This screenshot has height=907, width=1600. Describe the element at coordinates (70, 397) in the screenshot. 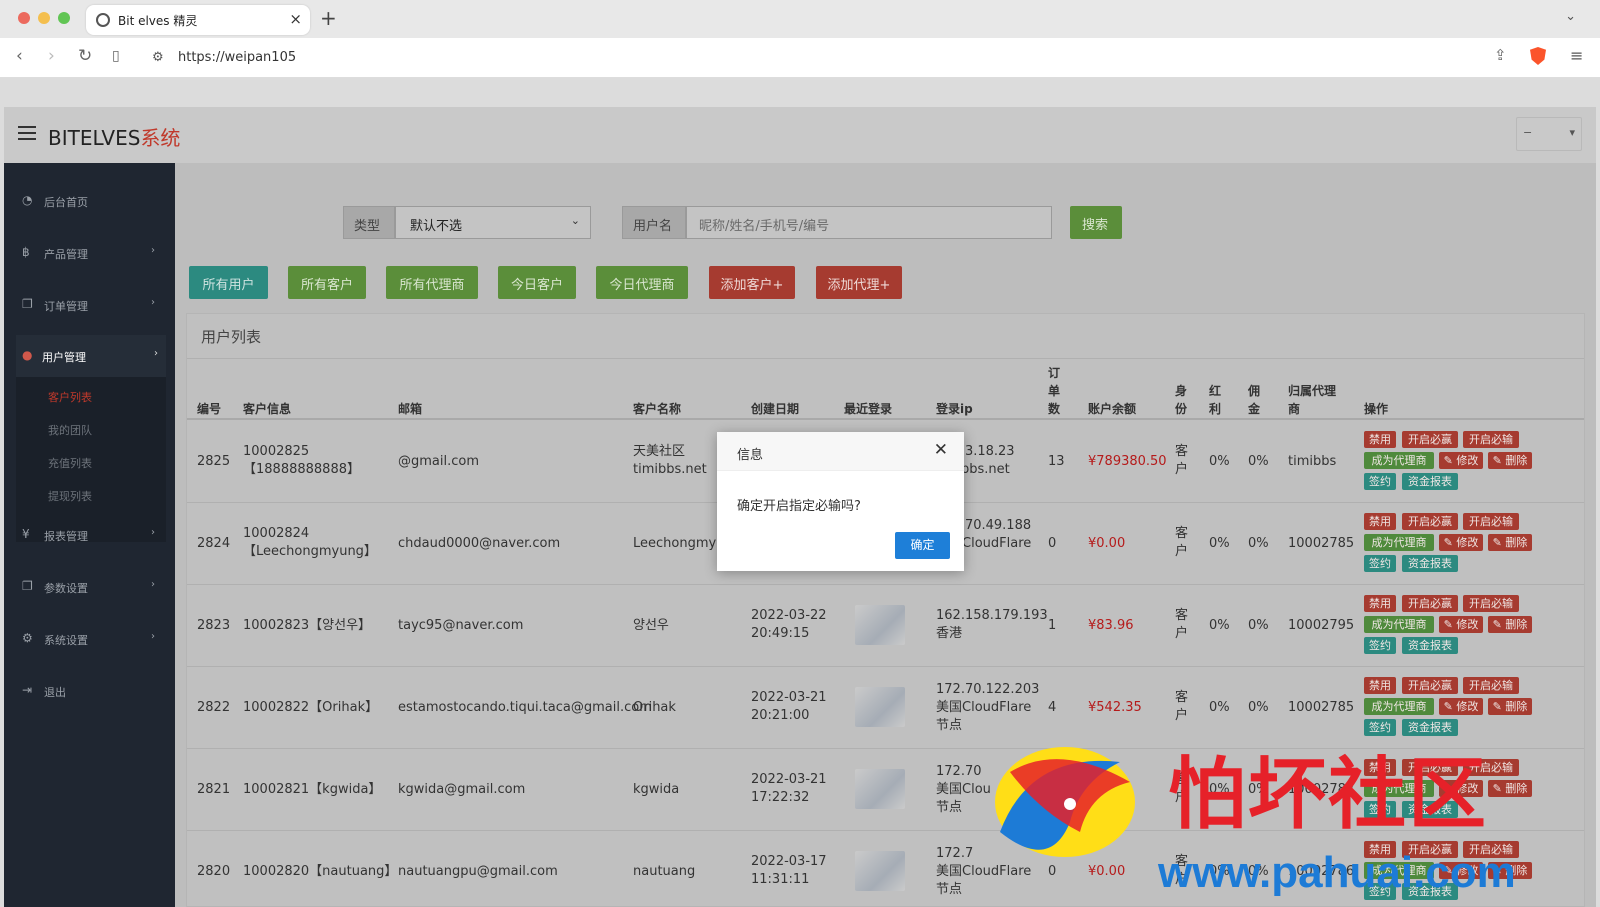

I see `sidebar-subitem-customer-list: 客户列表` at that location.